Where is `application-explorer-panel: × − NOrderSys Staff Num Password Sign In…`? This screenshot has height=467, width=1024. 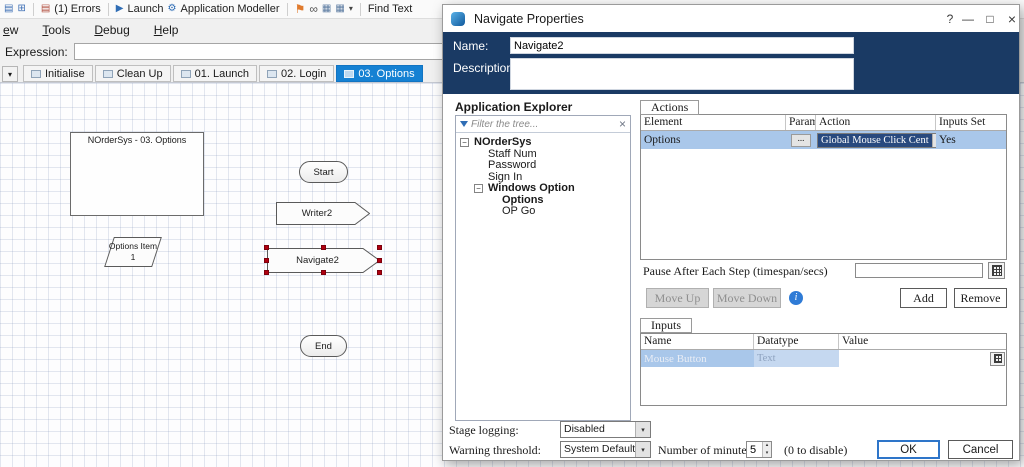
application-explorer-panel: × − NOrderSys Staff Num Password Sign In… is located at coordinates (543, 268).